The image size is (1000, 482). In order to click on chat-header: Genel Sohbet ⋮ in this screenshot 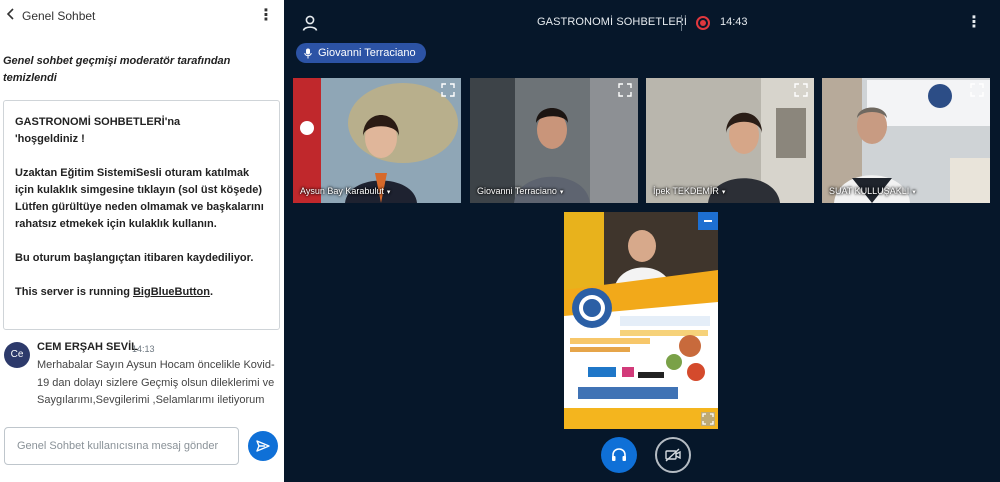, I will do `click(142, 17)`.